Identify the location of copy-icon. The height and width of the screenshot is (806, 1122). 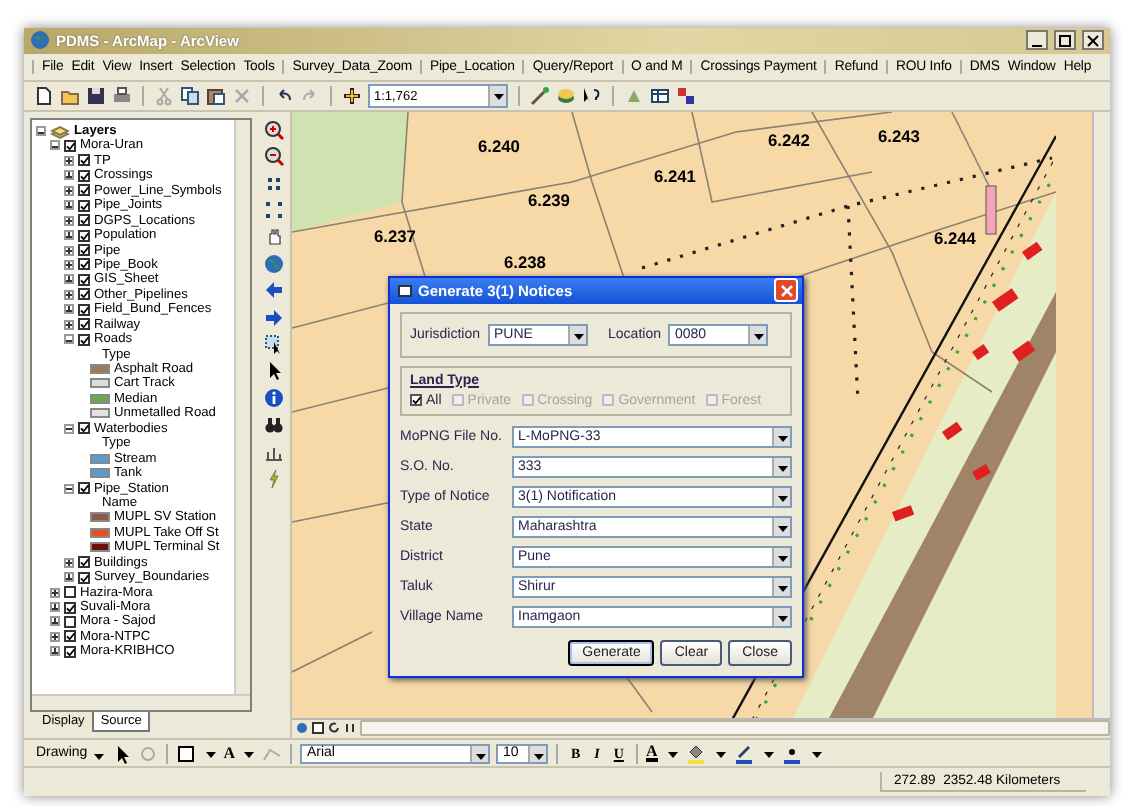
(190, 96).